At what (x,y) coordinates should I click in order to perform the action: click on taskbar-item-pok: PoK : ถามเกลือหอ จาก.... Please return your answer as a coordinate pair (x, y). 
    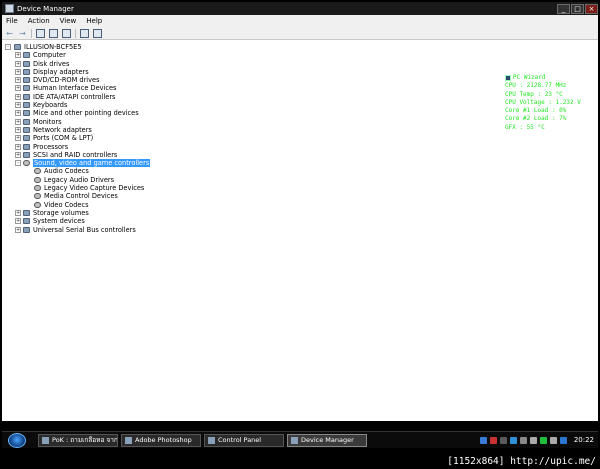
    Looking at the image, I should click on (78, 440).